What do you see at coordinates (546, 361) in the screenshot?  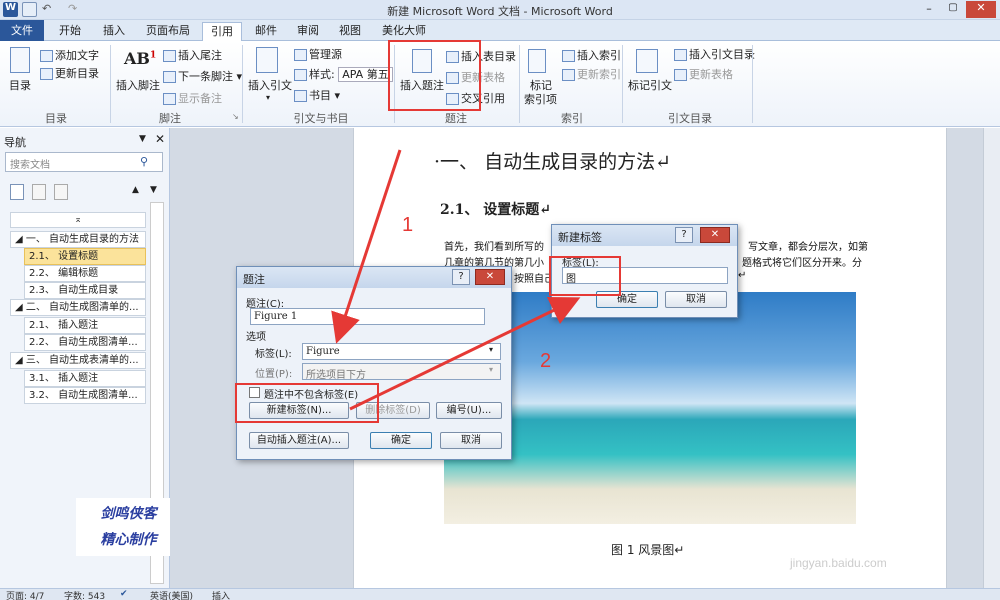 I see `step-number-2: 2` at bounding box center [546, 361].